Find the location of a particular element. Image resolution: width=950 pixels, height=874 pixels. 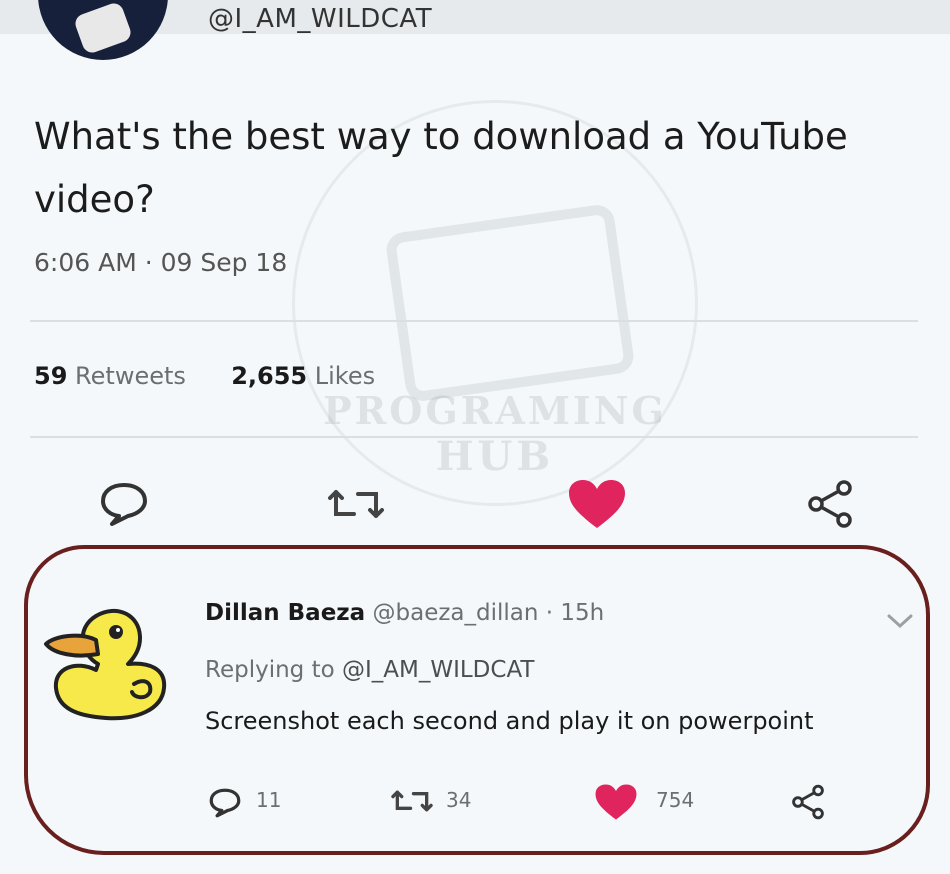

chevron-down-icon is located at coordinates (900, 621).